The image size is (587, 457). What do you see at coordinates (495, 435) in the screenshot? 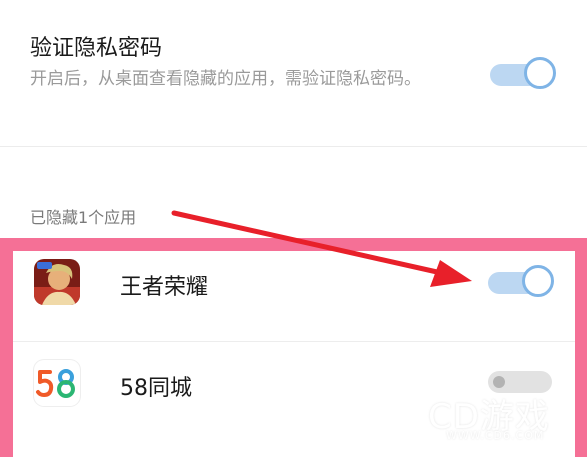
I see `watermark-url: WWW.CD6.COM` at bounding box center [495, 435].